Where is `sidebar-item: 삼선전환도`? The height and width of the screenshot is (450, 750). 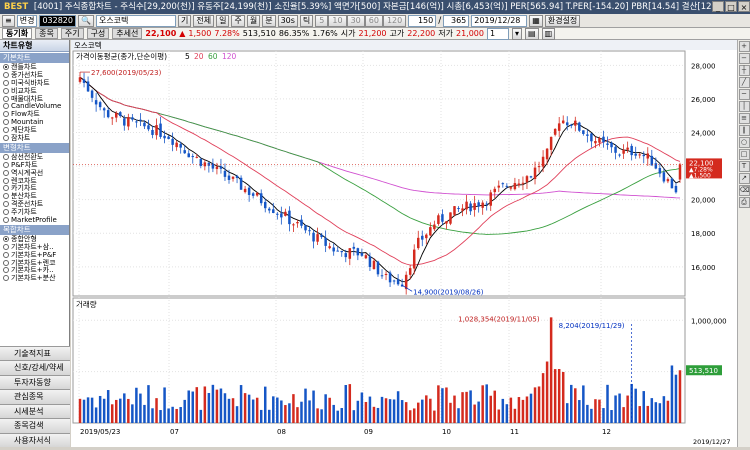
sidebar-item: 삼선전환도 is located at coordinates (34, 157).